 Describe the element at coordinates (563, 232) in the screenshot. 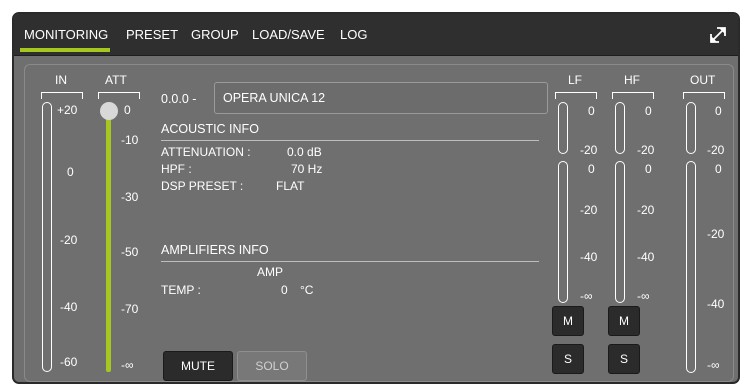

I see `lf-bottom-meter` at that location.